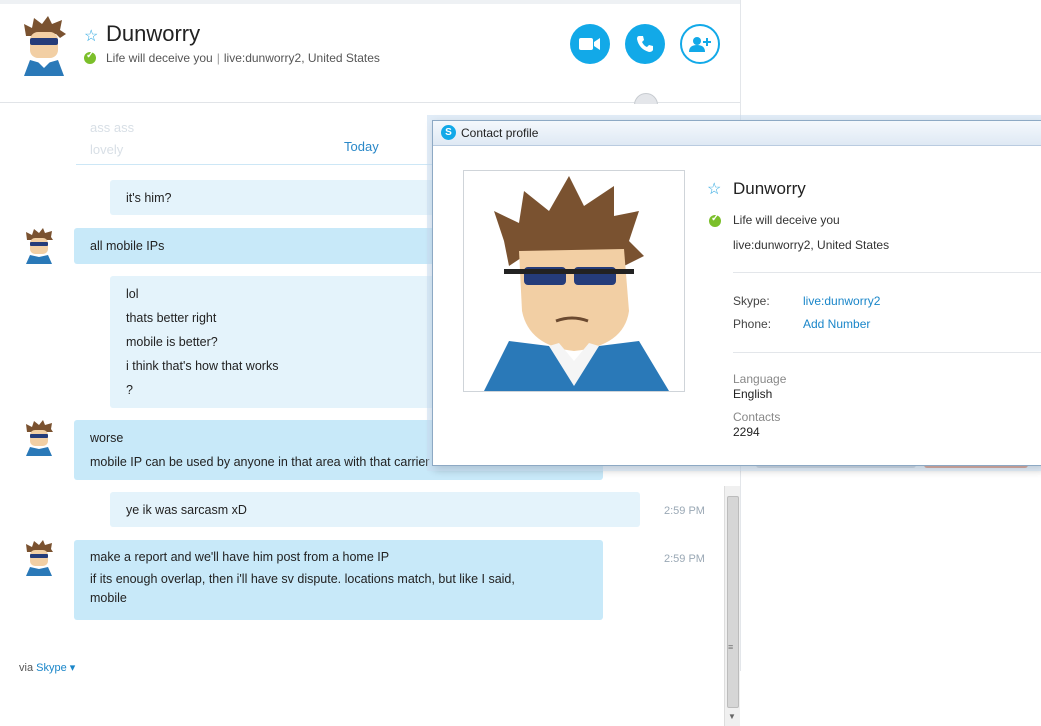 The width and height of the screenshot is (1041, 726). Describe the element at coordinates (153, 34) in the screenshot. I see `contact-name: Dunworry` at that location.